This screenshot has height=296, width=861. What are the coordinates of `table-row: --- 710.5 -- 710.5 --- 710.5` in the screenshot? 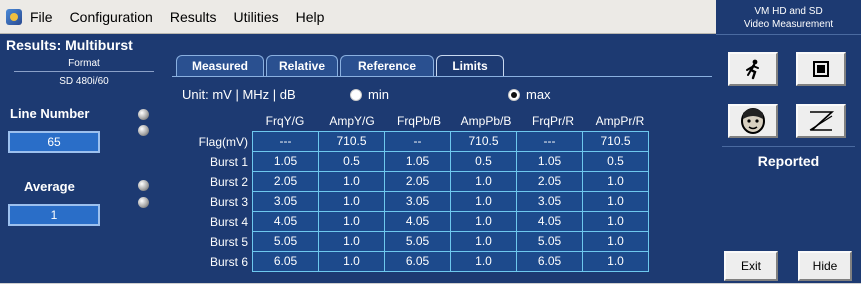 It's located at (451, 142).